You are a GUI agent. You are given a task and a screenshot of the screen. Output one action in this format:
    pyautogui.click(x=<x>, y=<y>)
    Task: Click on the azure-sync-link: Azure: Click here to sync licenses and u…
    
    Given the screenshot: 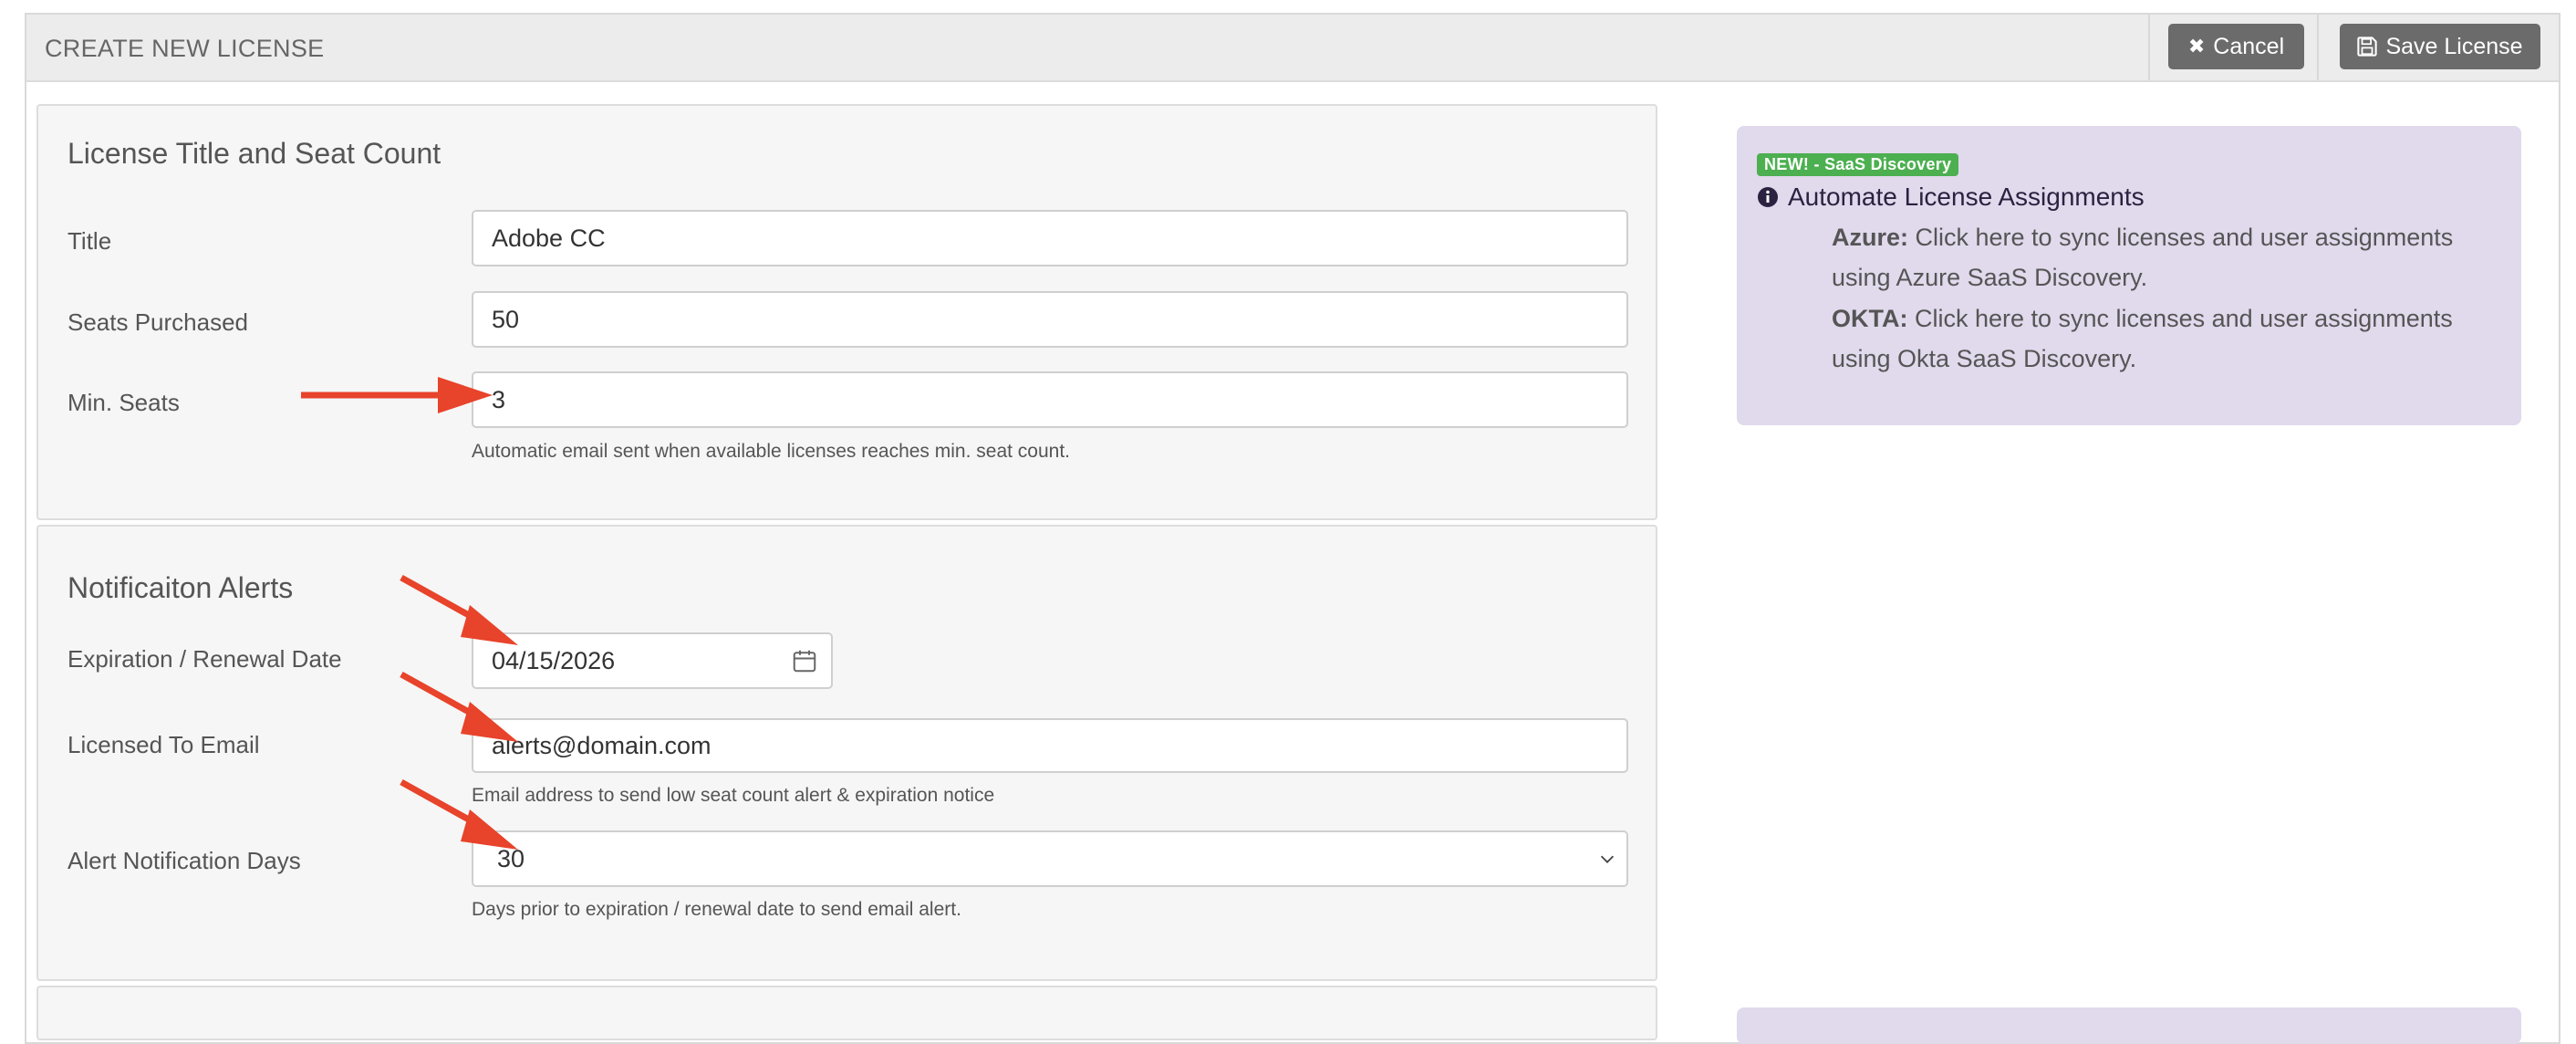 What is the action you would take?
    pyautogui.click(x=2142, y=237)
    